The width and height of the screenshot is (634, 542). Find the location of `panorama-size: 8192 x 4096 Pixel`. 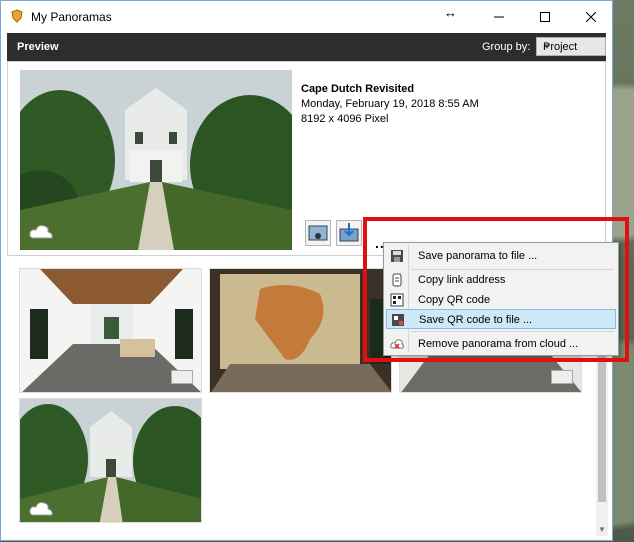

panorama-size: 8192 x 4096 Pixel is located at coordinates (345, 119).